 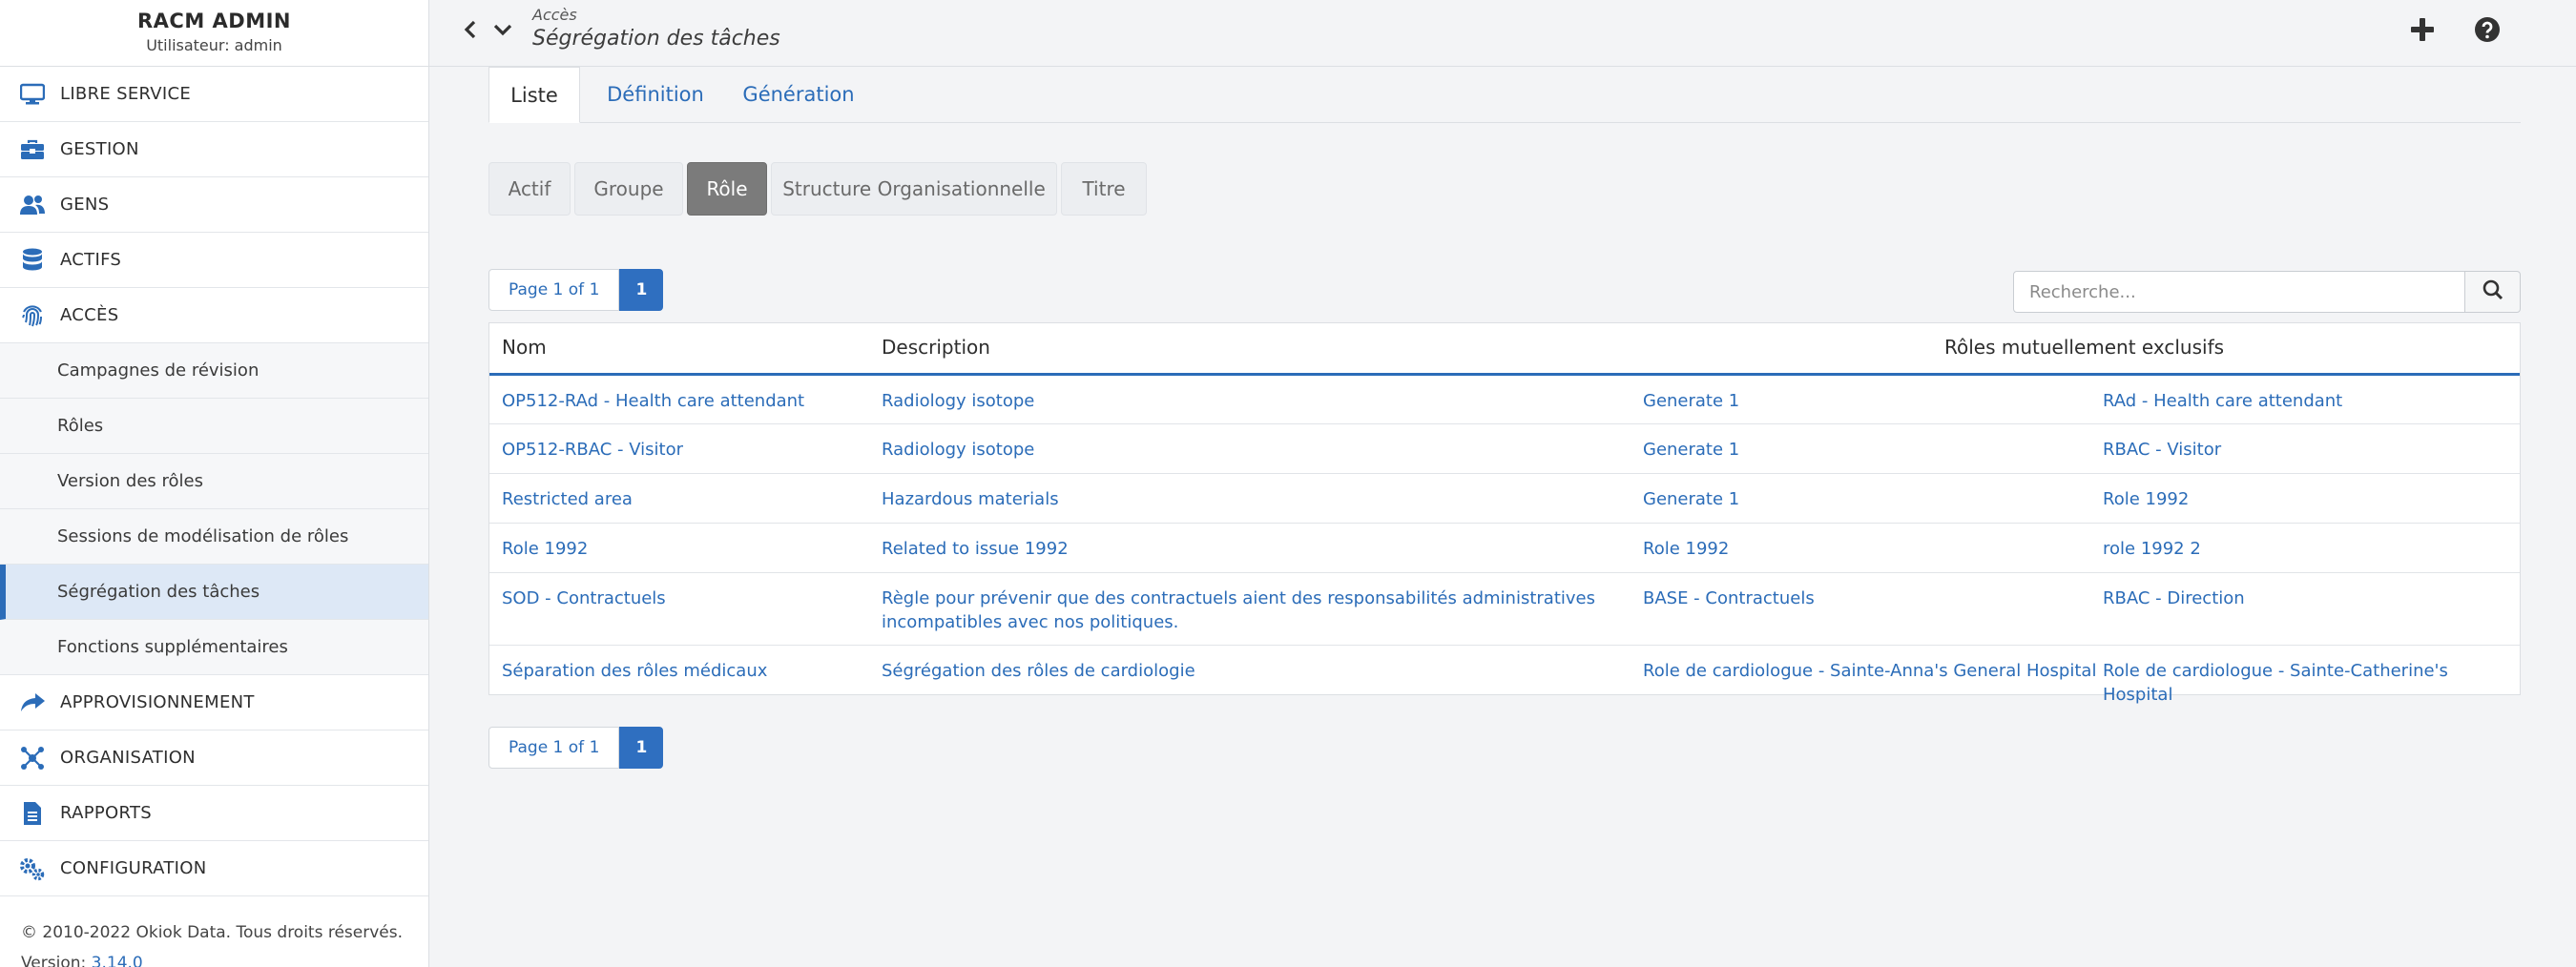 I want to click on nav-label: ACTIFS, so click(x=91, y=260).